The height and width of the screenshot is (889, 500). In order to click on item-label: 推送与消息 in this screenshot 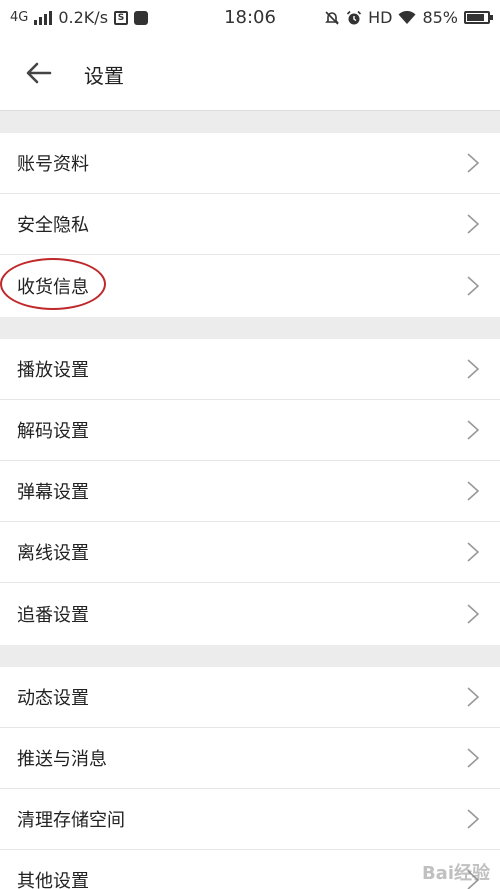, I will do `click(62, 759)`.